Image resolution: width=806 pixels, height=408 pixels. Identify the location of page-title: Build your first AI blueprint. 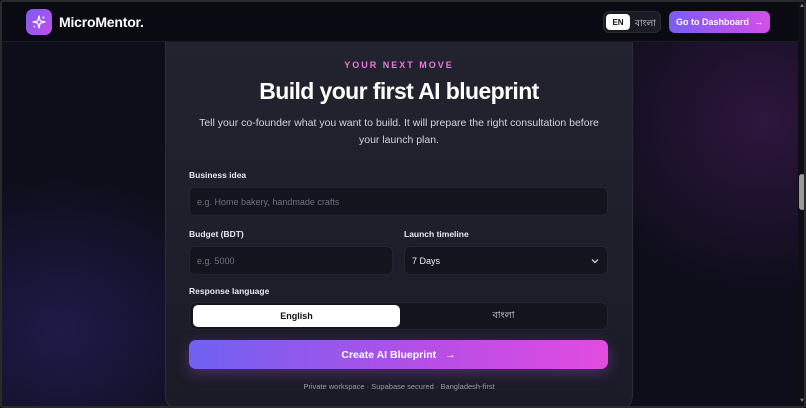
(399, 91).